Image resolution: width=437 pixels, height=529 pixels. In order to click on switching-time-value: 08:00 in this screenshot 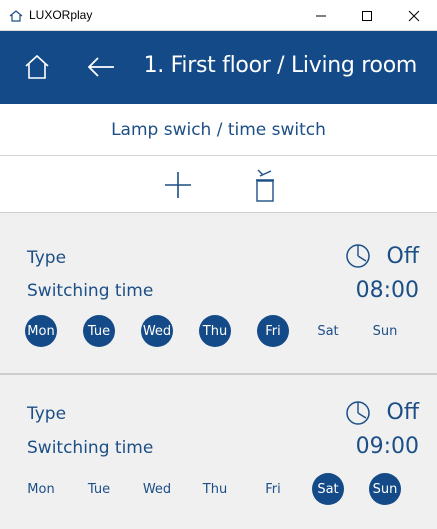, I will do `click(387, 290)`.